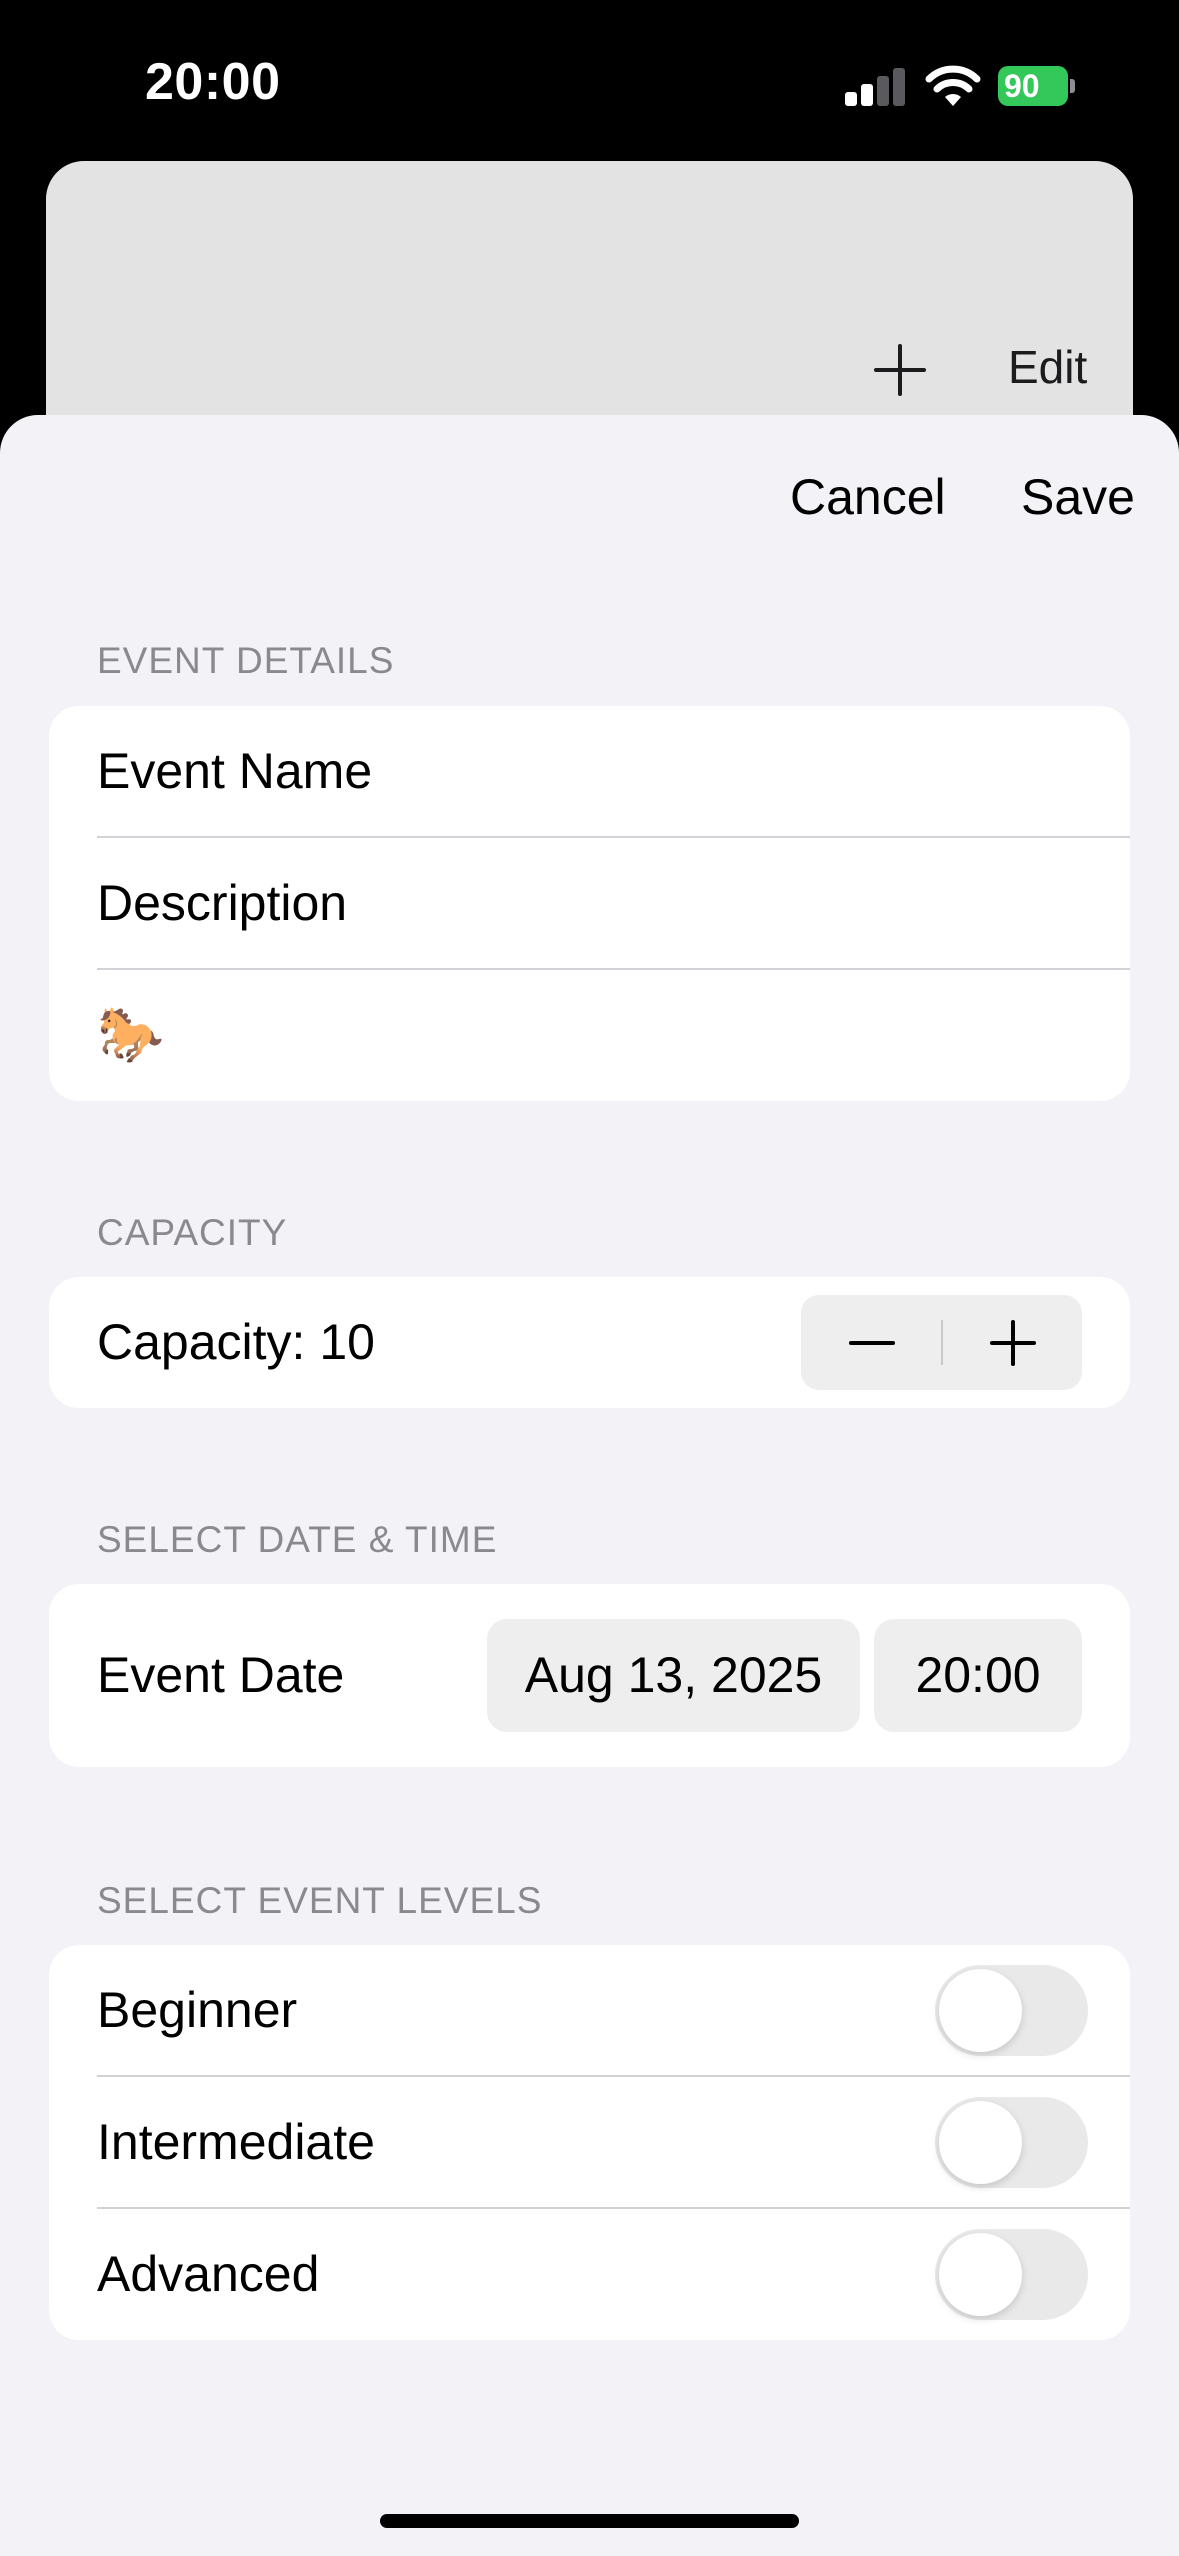 Image resolution: width=1179 pixels, height=2556 pixels. I want to click on level-row-intermediate: Intermediate, so click(589, 2142).